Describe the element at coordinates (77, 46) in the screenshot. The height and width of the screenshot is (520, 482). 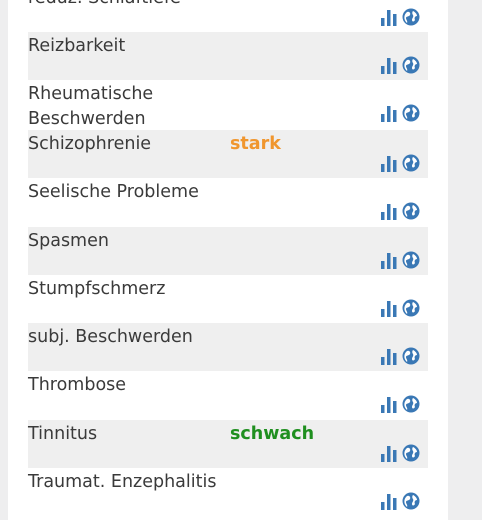
I see `symptom-name: Reizbarkeit` at that location.